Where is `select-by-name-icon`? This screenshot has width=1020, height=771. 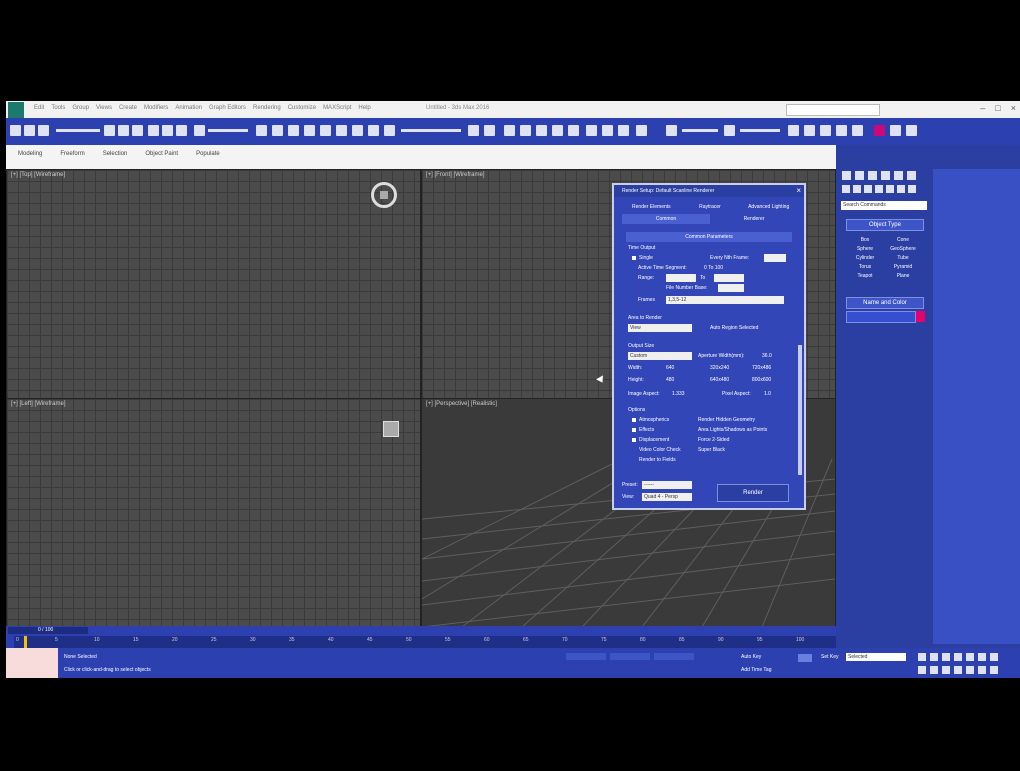 select-by-name-icon is located at coordinates (123, 130).